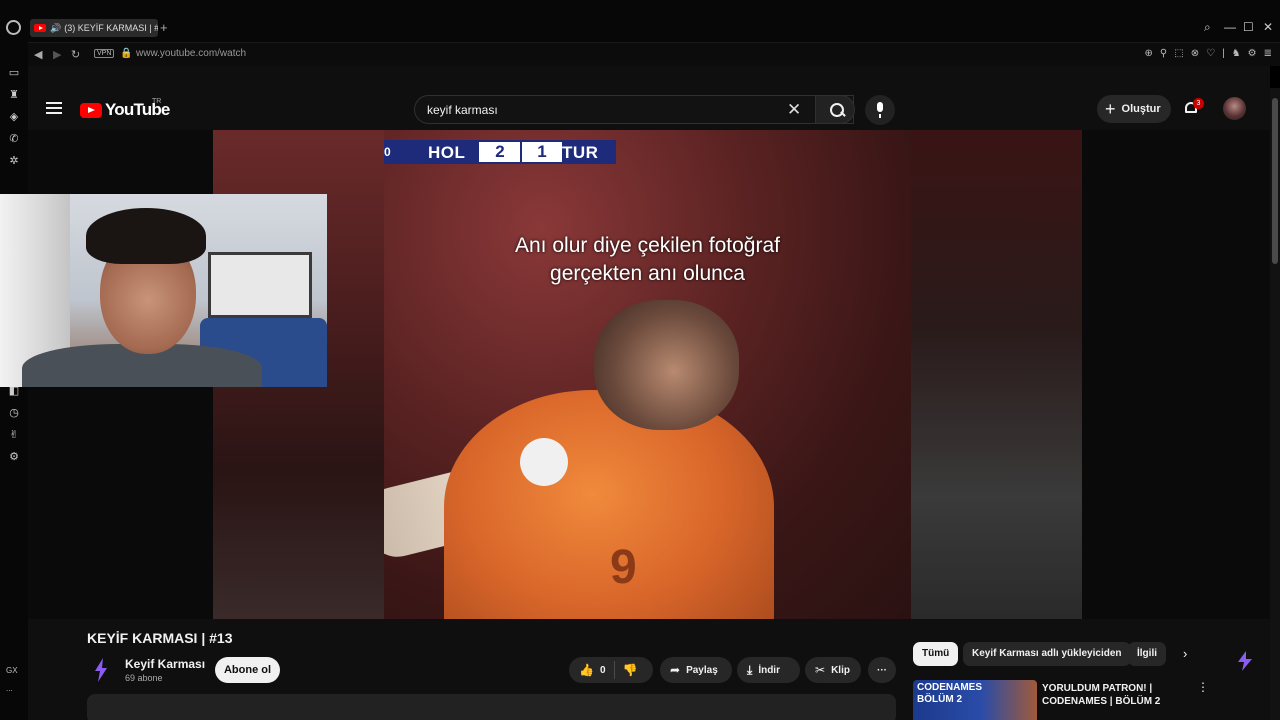 Image resolution: width=1280 pixels, height=720 pixels. I want to click on subscriber-count: 69 abone, so click(144, 678).